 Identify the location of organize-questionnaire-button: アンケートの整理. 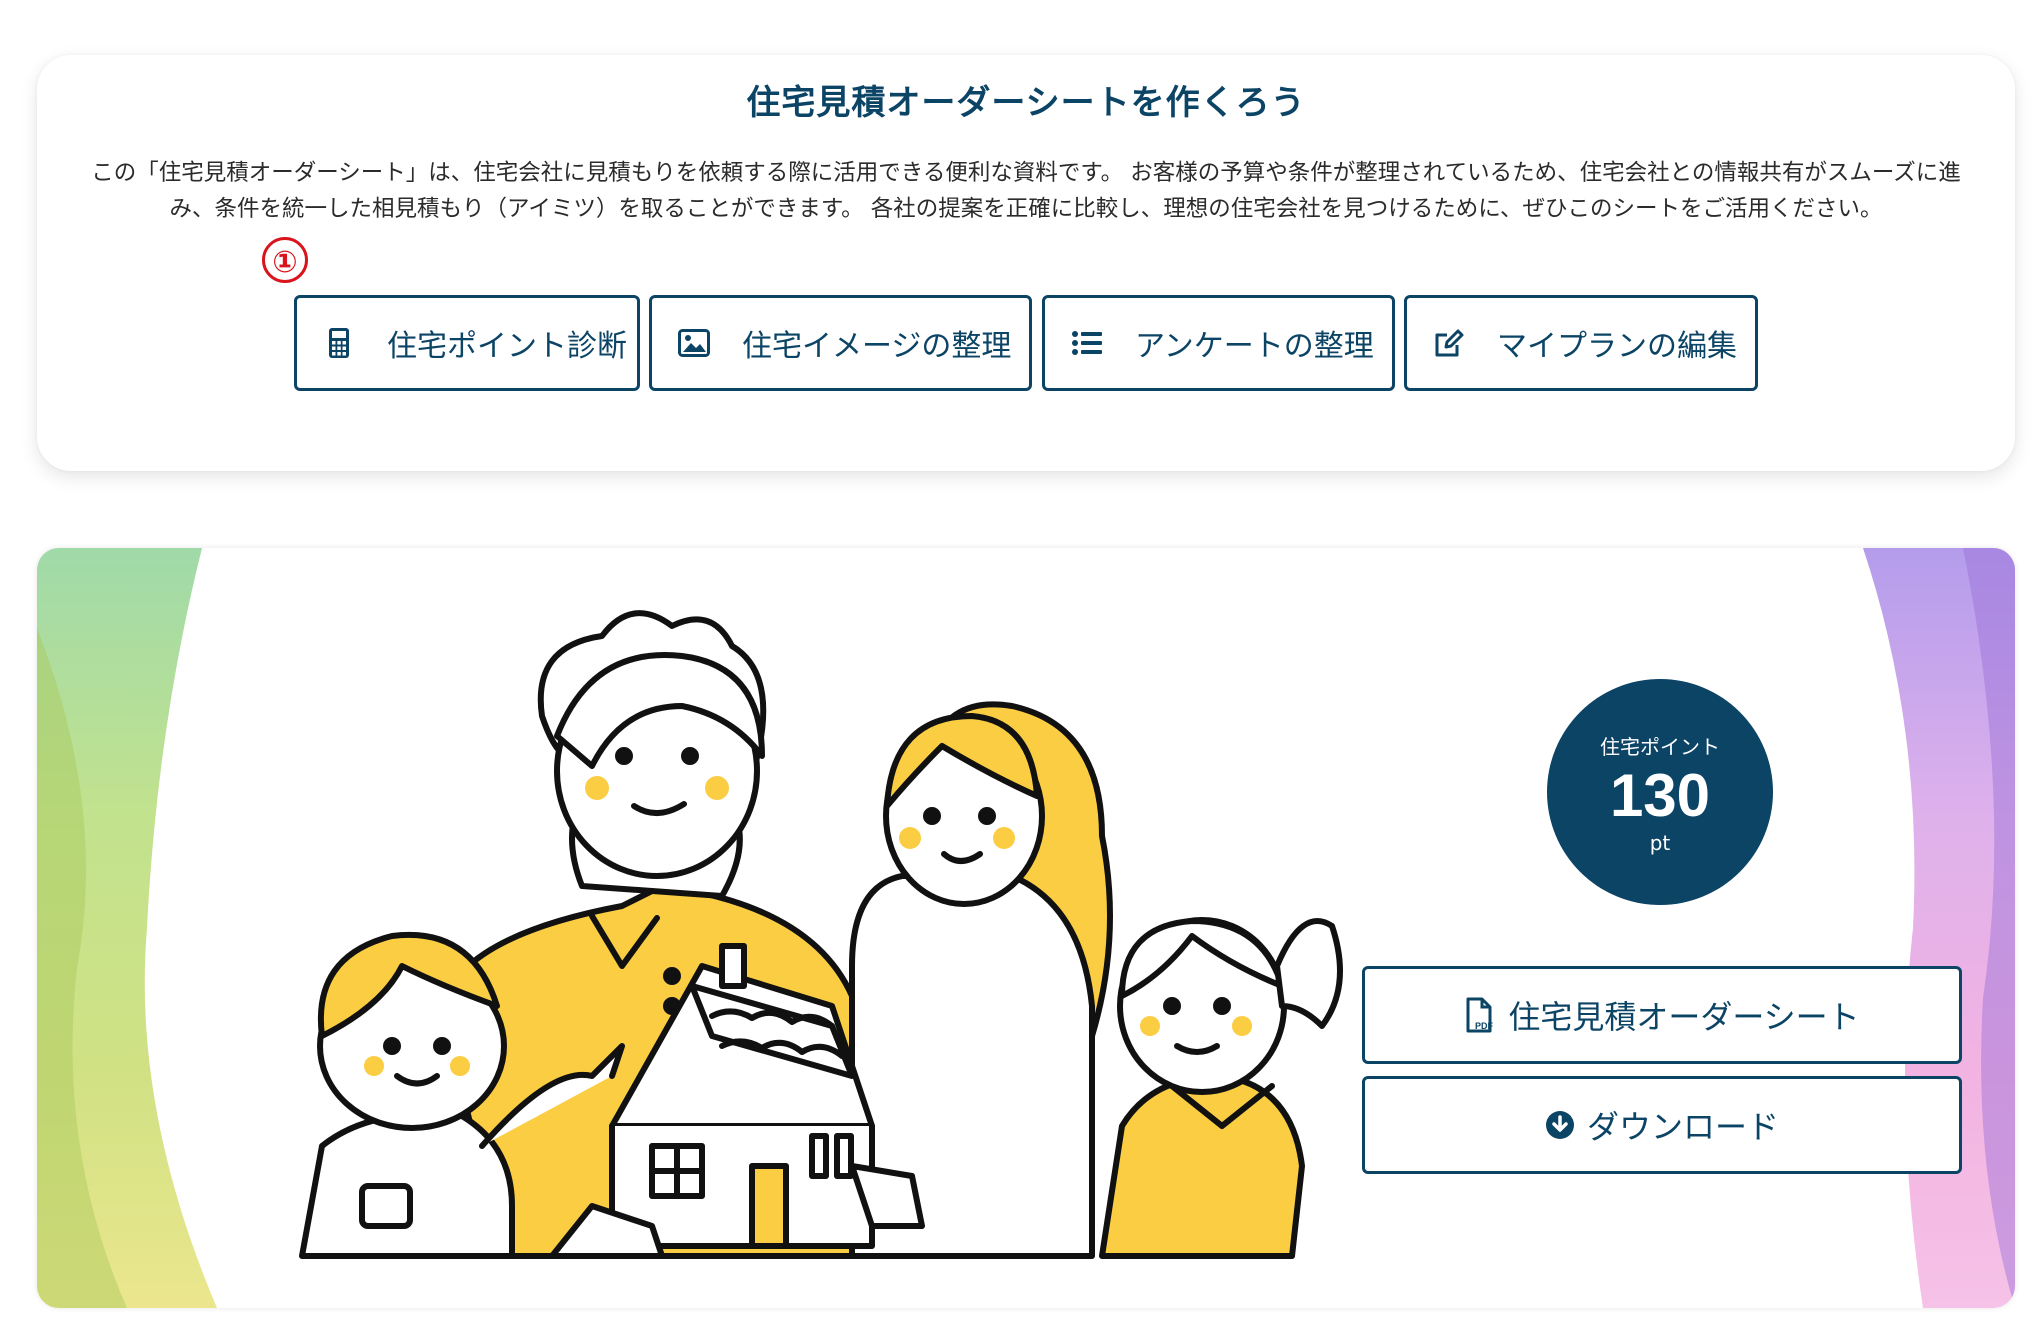
(1218, 343).